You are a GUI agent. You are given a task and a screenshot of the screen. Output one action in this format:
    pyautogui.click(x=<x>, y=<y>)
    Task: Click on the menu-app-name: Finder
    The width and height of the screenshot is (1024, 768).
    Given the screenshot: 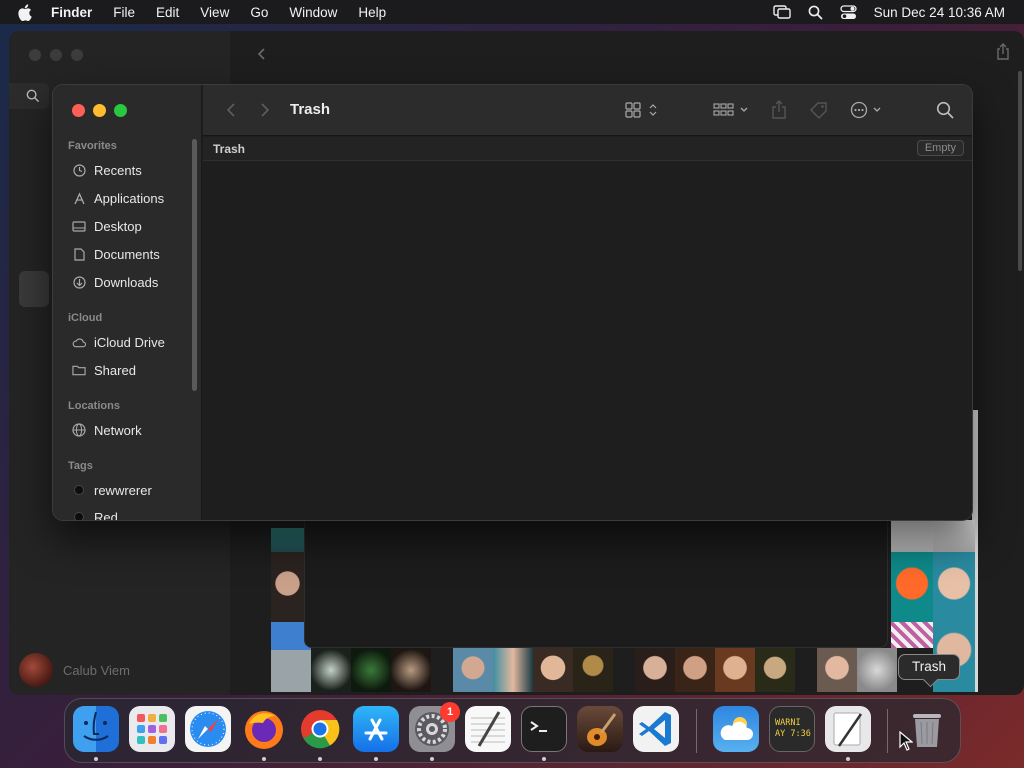 What is the action you would take?
    pyautogui.click(x=71, y=12)
    